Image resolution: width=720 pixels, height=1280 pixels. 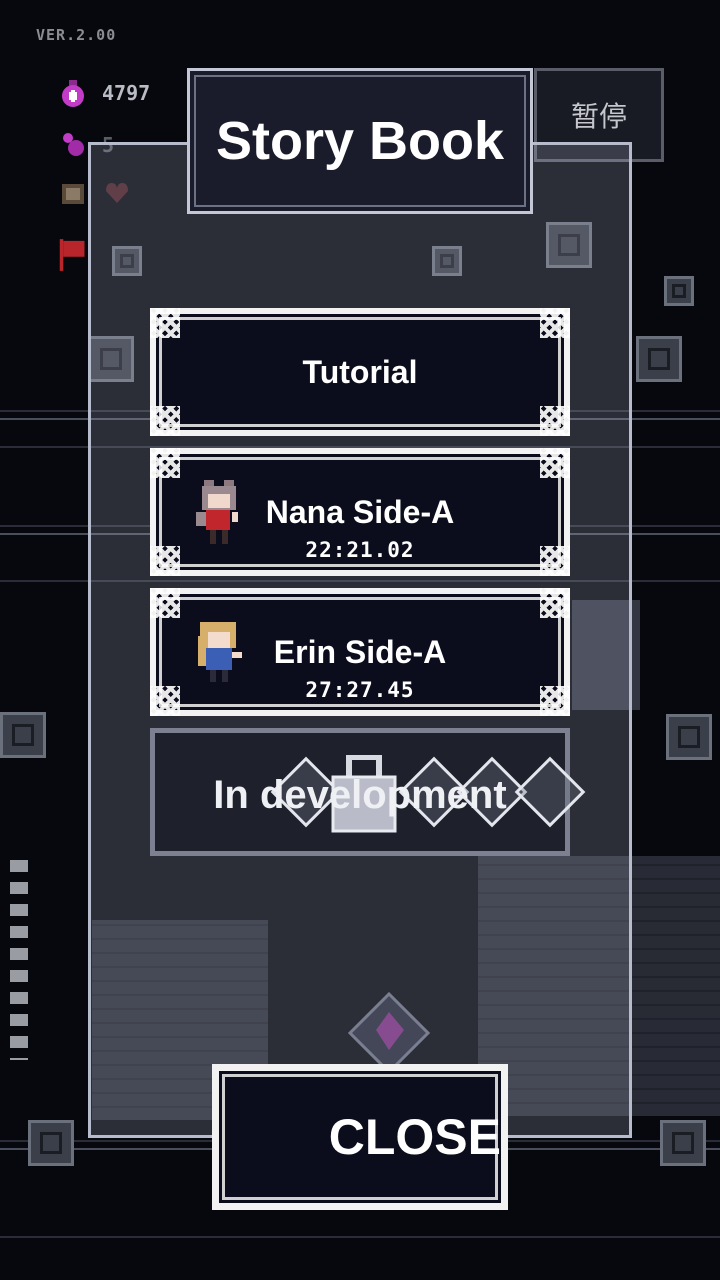 I want to click on flag-indicator, so click(x=73, y=255).